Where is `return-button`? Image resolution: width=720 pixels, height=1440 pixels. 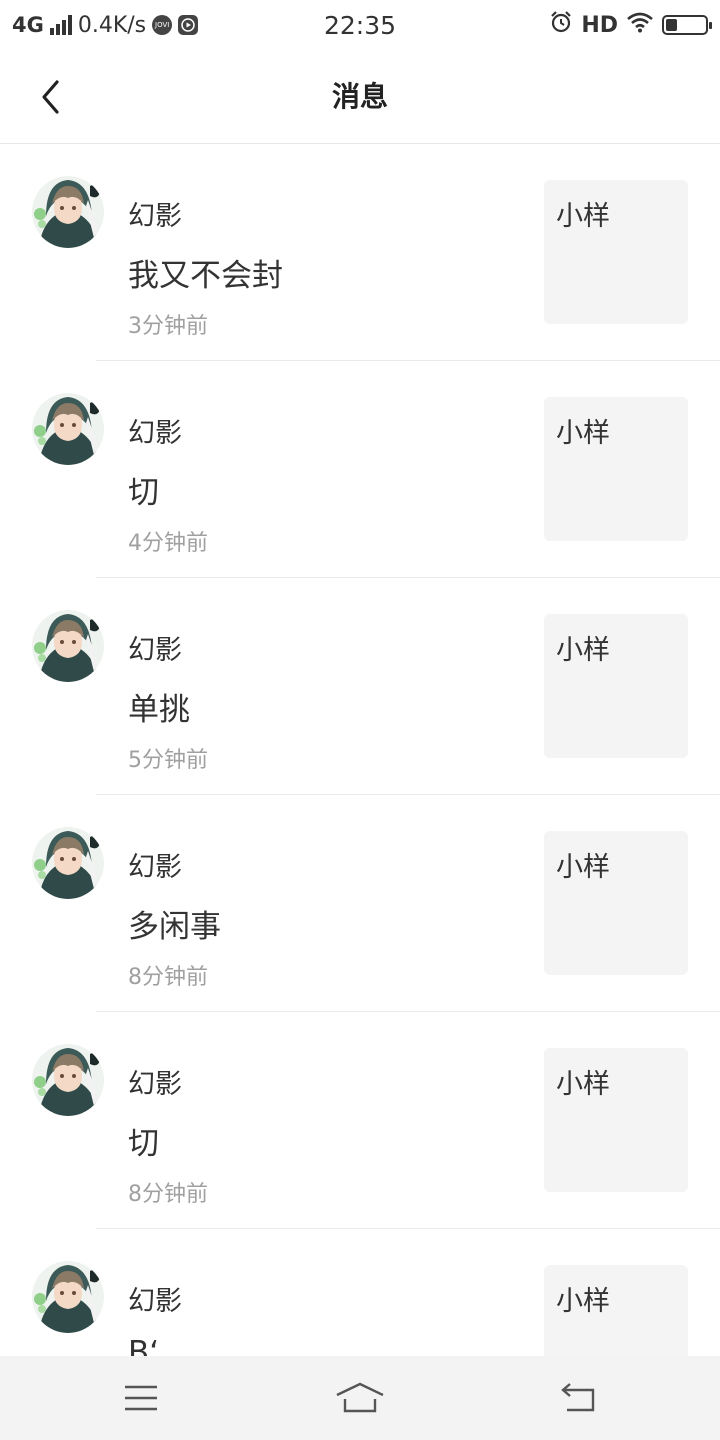
return-button is located at coordinates (579, 1398).